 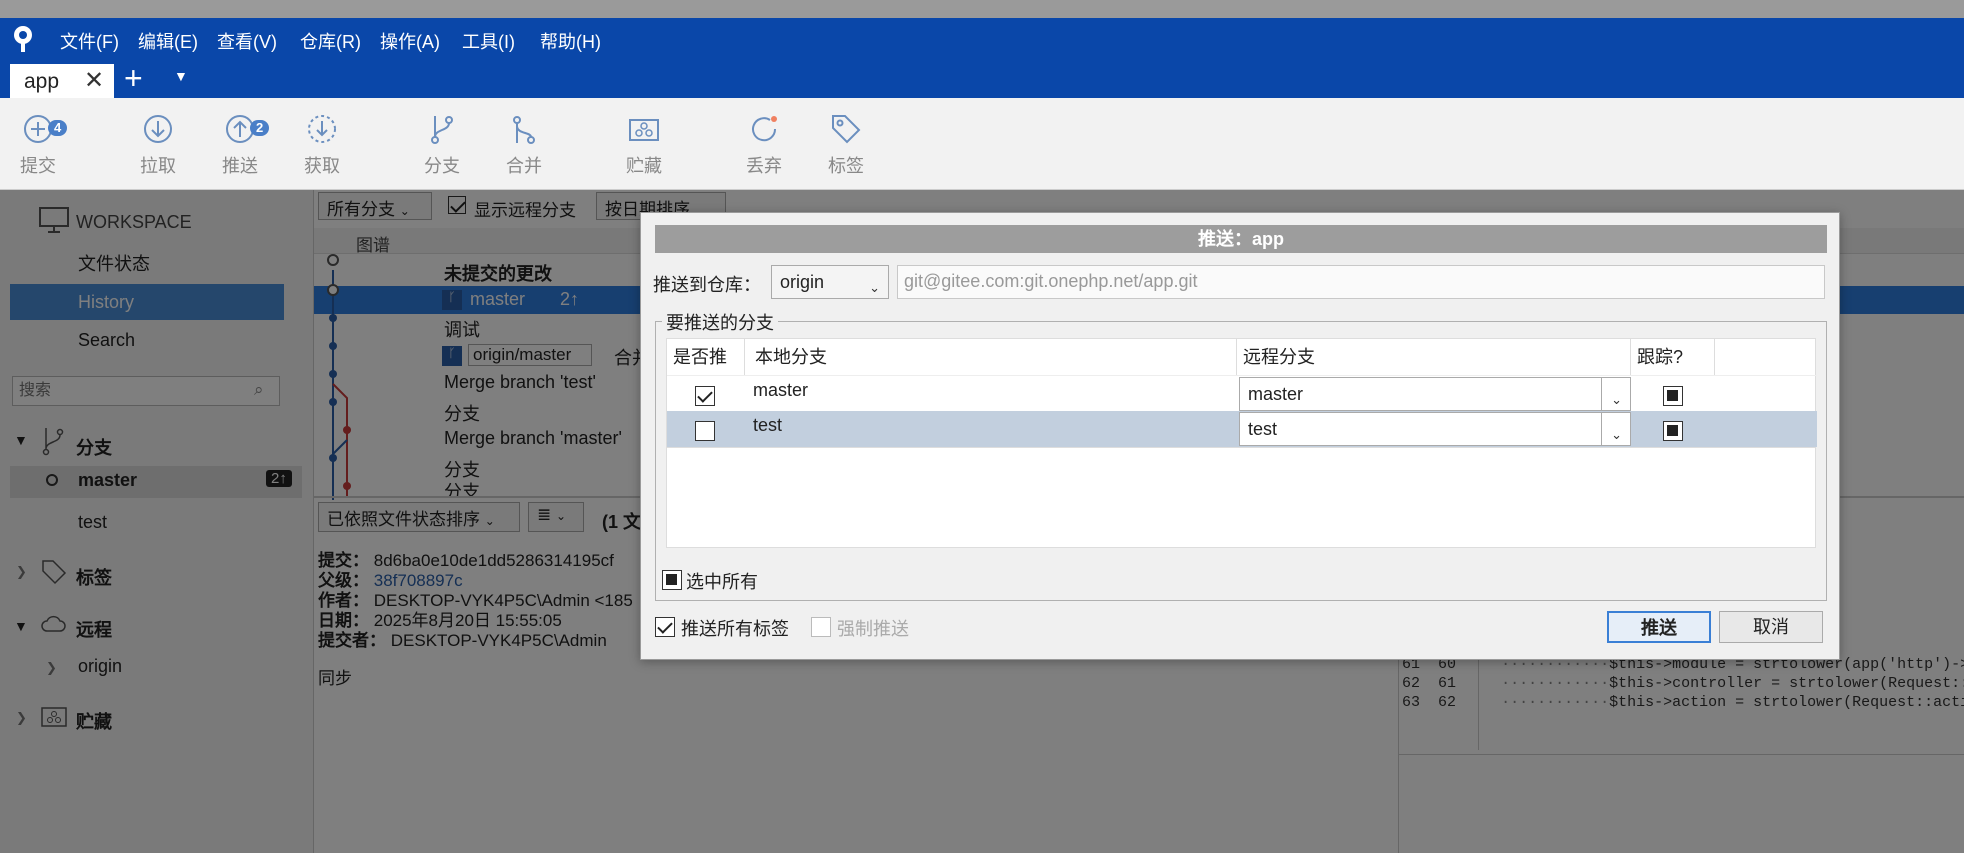 What do you see at coordinates (498, 299) in the screenshot?
I see `branch-tag-master: master` at bounding box center [498, 299].